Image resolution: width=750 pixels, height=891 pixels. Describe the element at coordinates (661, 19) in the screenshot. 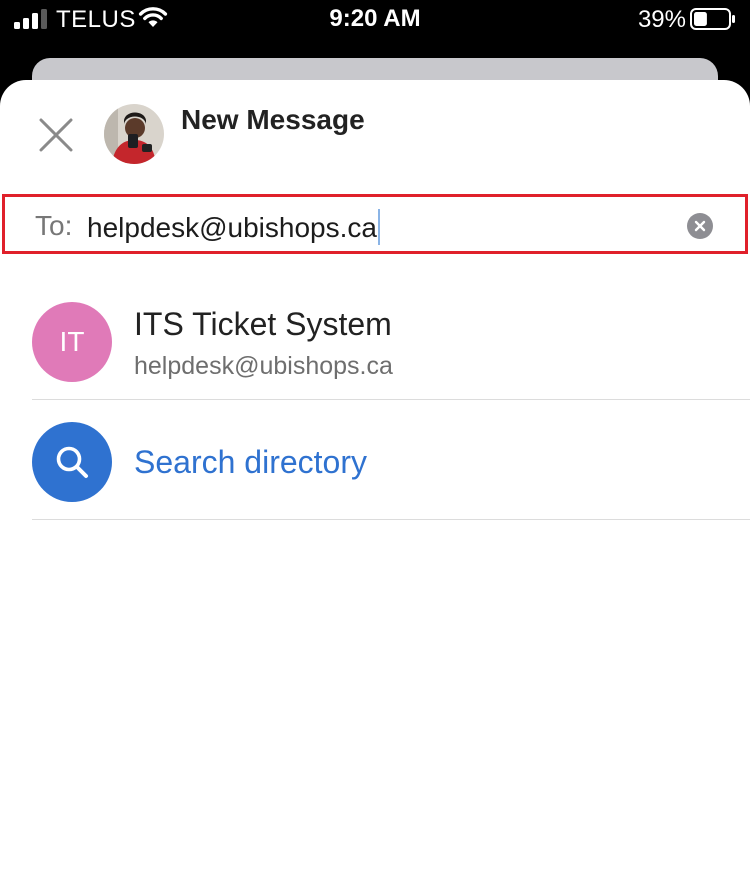

I see `battery-percent: 39%` at that location.